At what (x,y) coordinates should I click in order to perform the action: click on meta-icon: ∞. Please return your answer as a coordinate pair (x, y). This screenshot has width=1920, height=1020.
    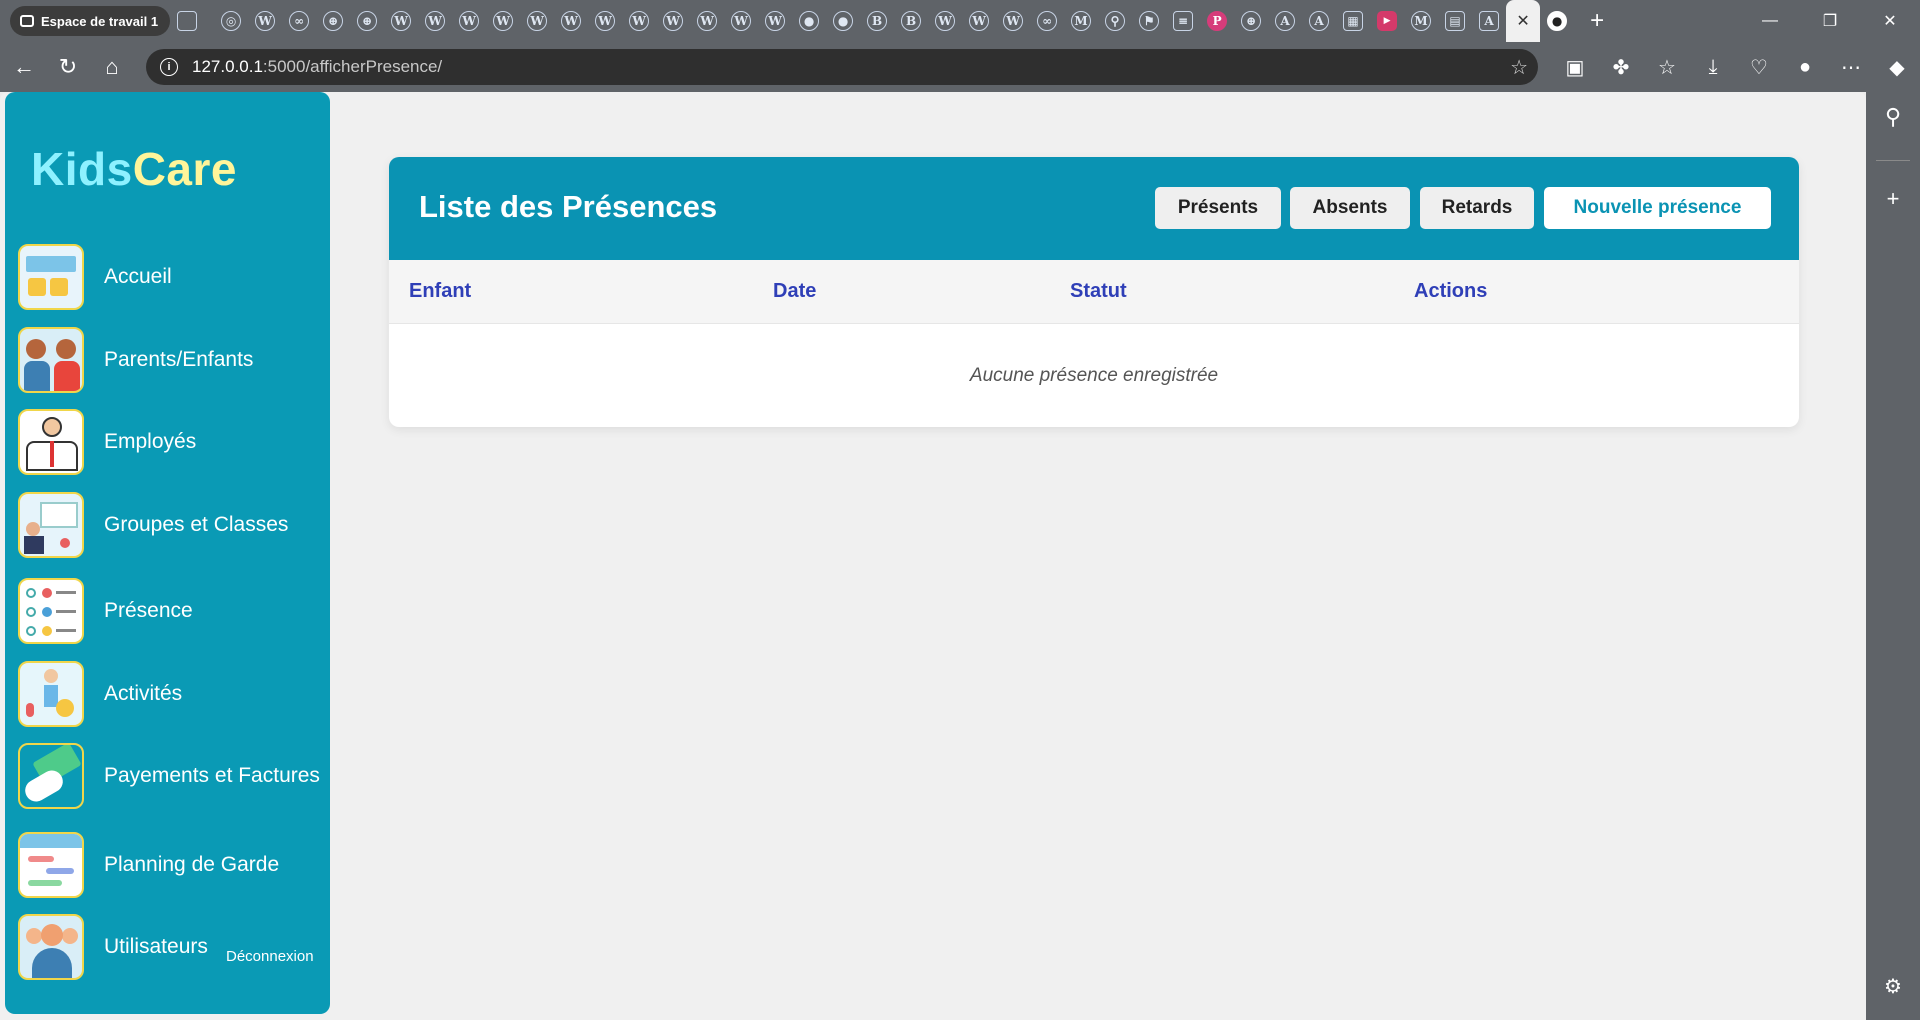
    Looking at the image, I should click on (1047, 21).